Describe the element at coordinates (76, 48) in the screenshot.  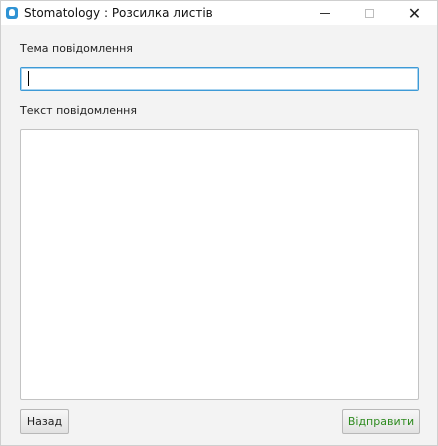
I see `subject-label: Тема повідомлення` at that location.